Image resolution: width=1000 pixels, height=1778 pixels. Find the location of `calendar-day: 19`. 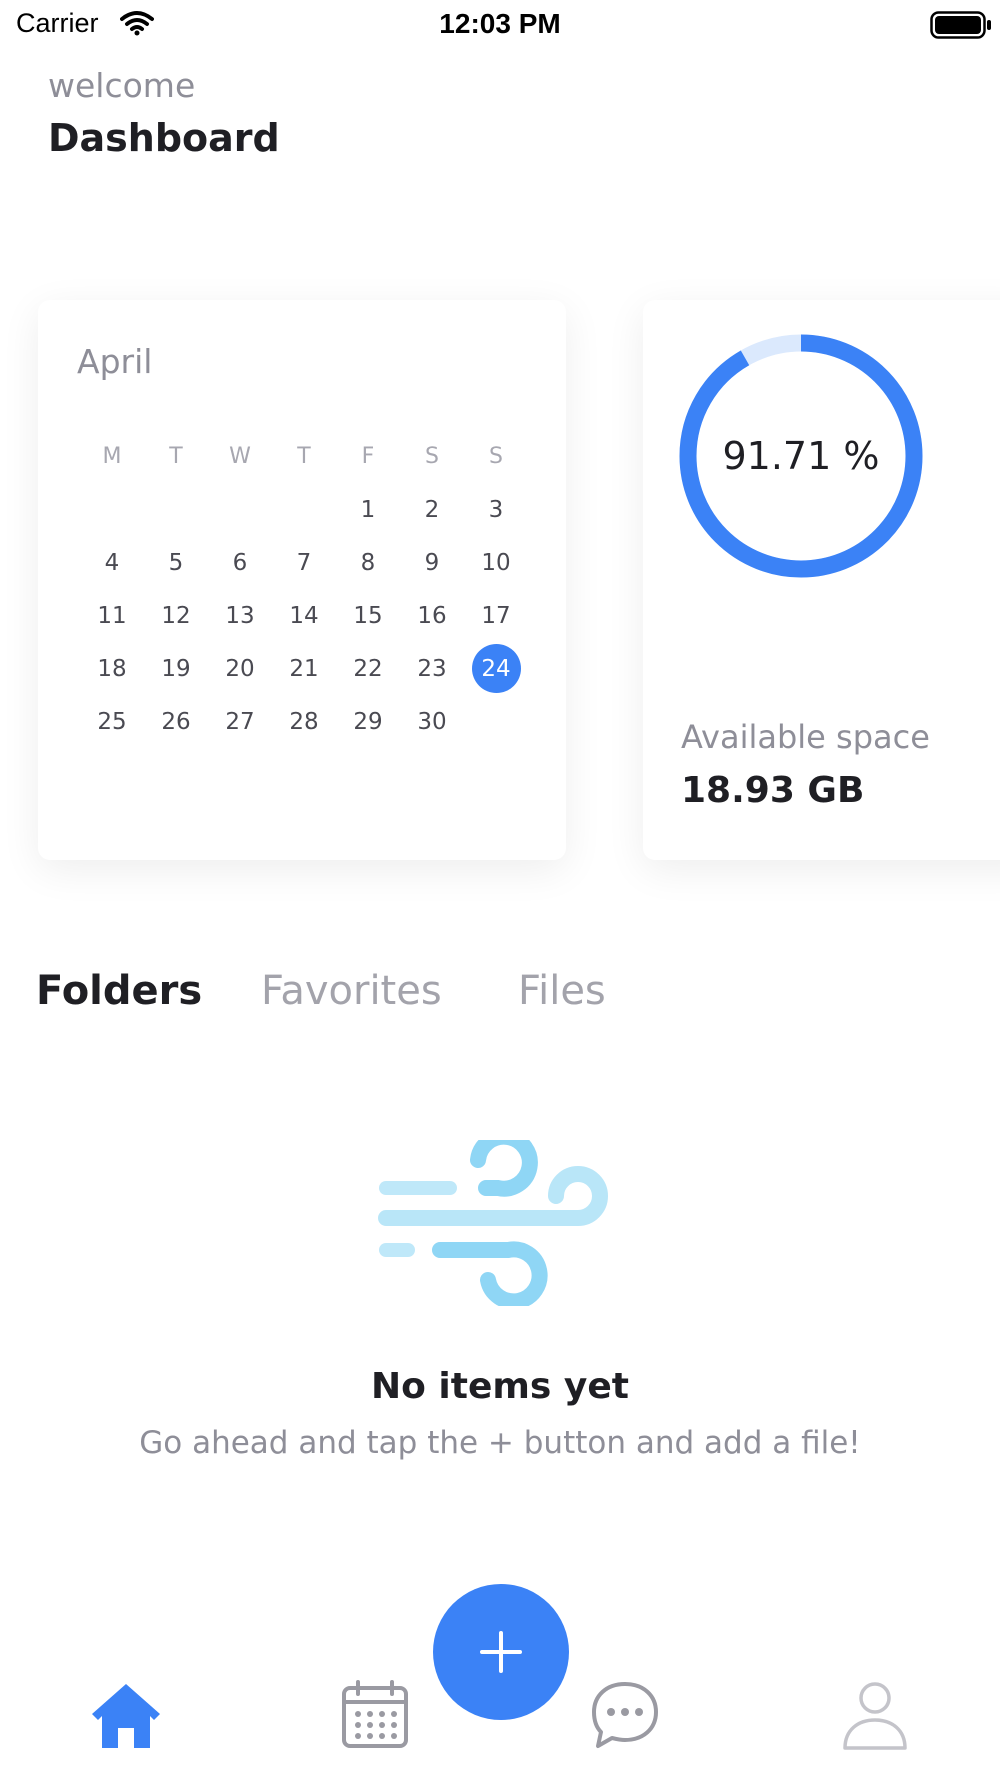

calendar-day: 19 is located at coordinates (176, 668).